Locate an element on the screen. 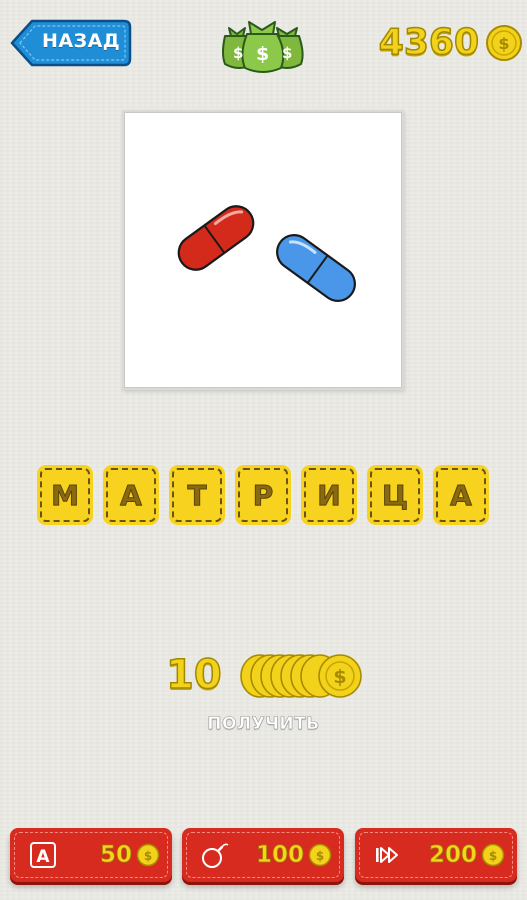 The height and width of the screenshot is (900, 527). back-button: НАЗАД is located at coordinates (70, 43).